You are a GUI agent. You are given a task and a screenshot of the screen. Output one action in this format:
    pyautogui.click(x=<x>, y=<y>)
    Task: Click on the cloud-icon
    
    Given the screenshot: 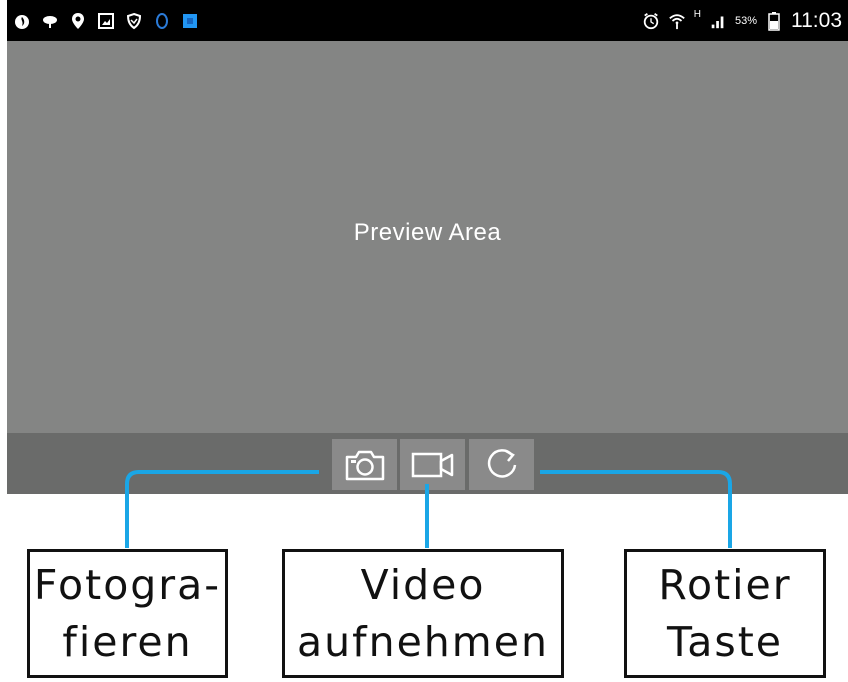 What is the action you would take?
    pyautogui.click(x=50, y=21)
    